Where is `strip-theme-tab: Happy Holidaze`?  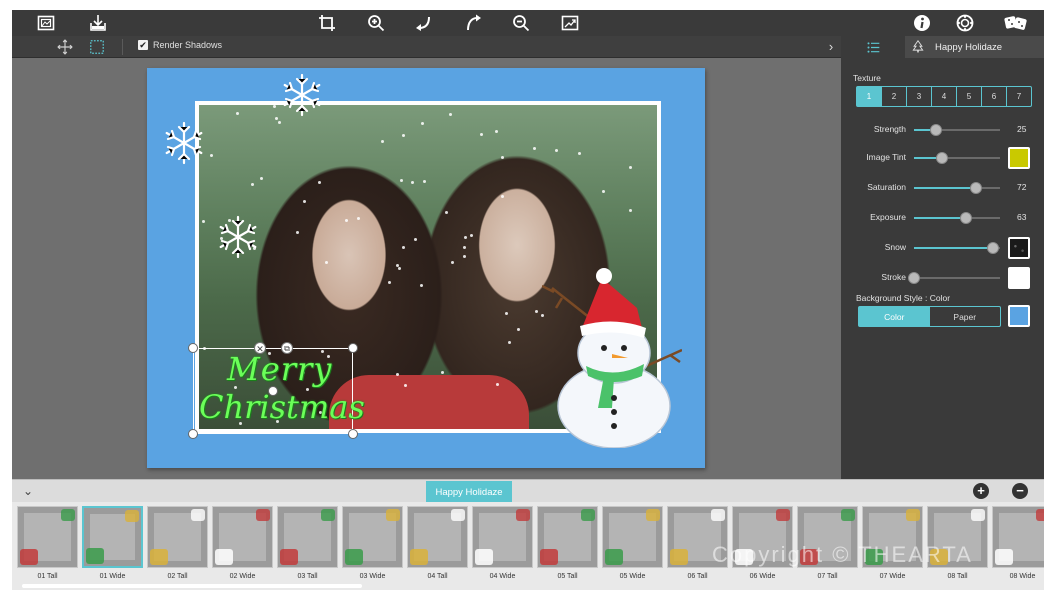
strip-theme-tab: Happy Holidaze is located at coordinates (469, 492).